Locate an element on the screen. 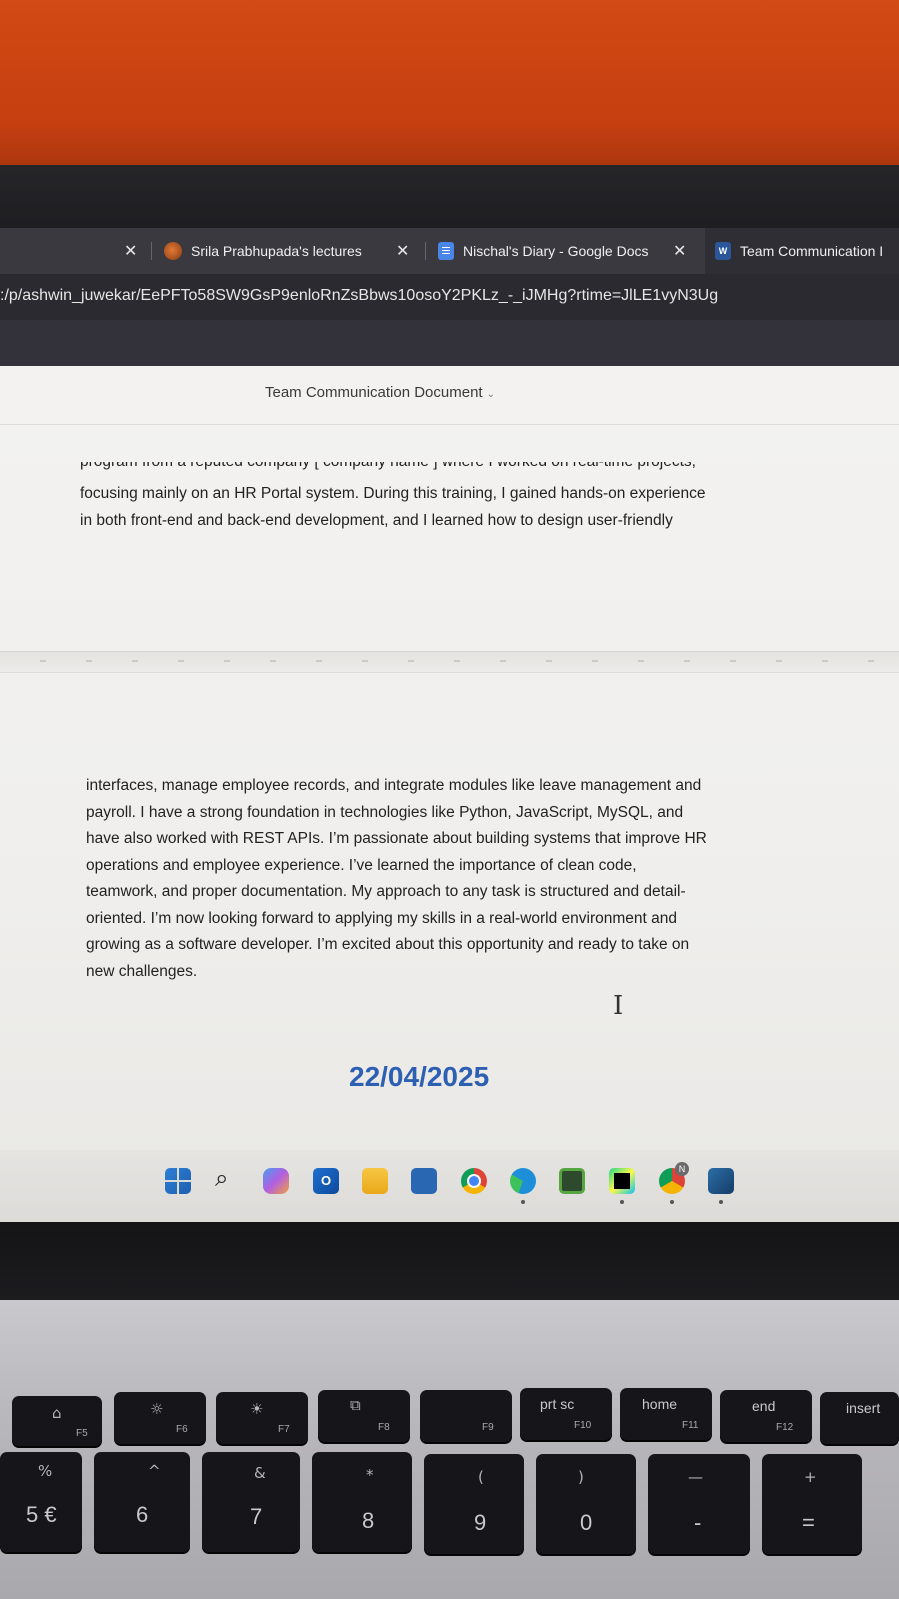  chrome-icon is located at coordinates (474, 1181).